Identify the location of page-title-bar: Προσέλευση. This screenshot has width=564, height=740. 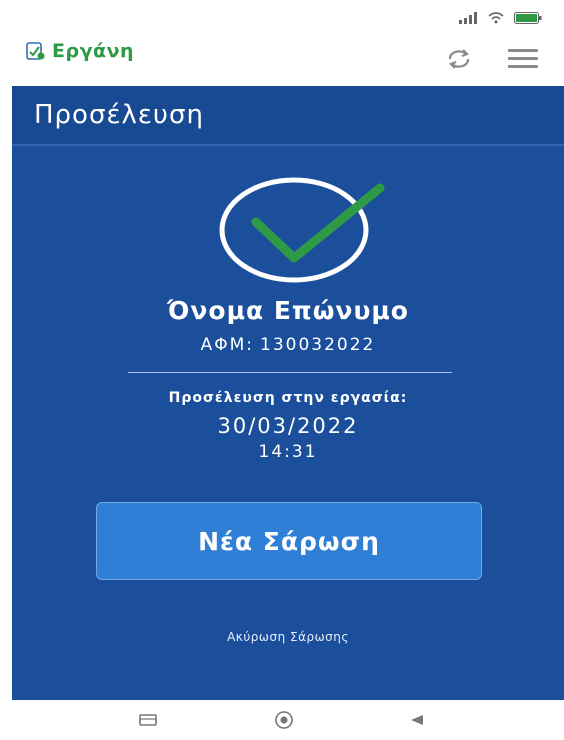
(288, 116).